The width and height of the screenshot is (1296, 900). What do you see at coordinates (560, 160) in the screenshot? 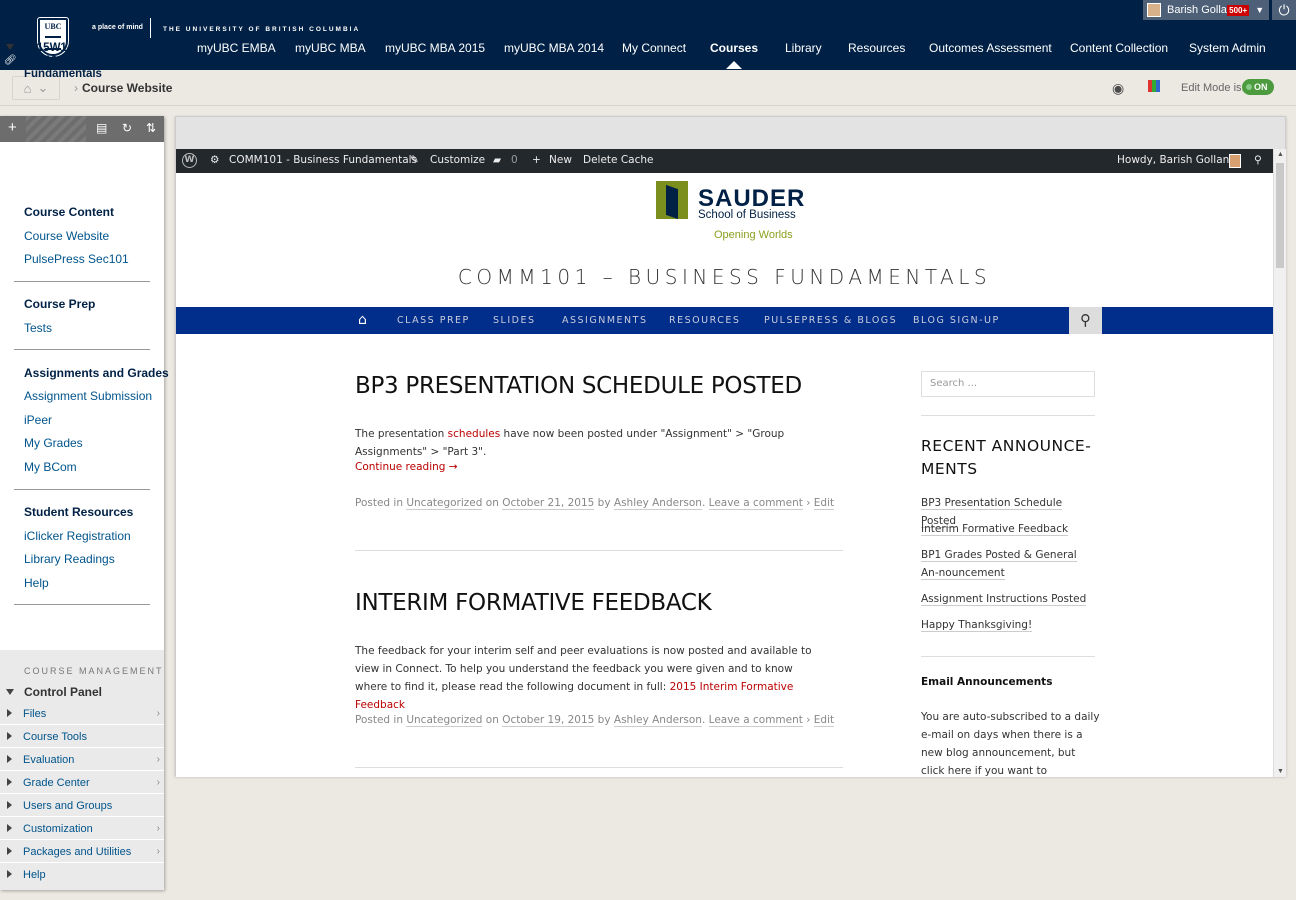
I see `wp-new: New` at bounding box center [560, 160].